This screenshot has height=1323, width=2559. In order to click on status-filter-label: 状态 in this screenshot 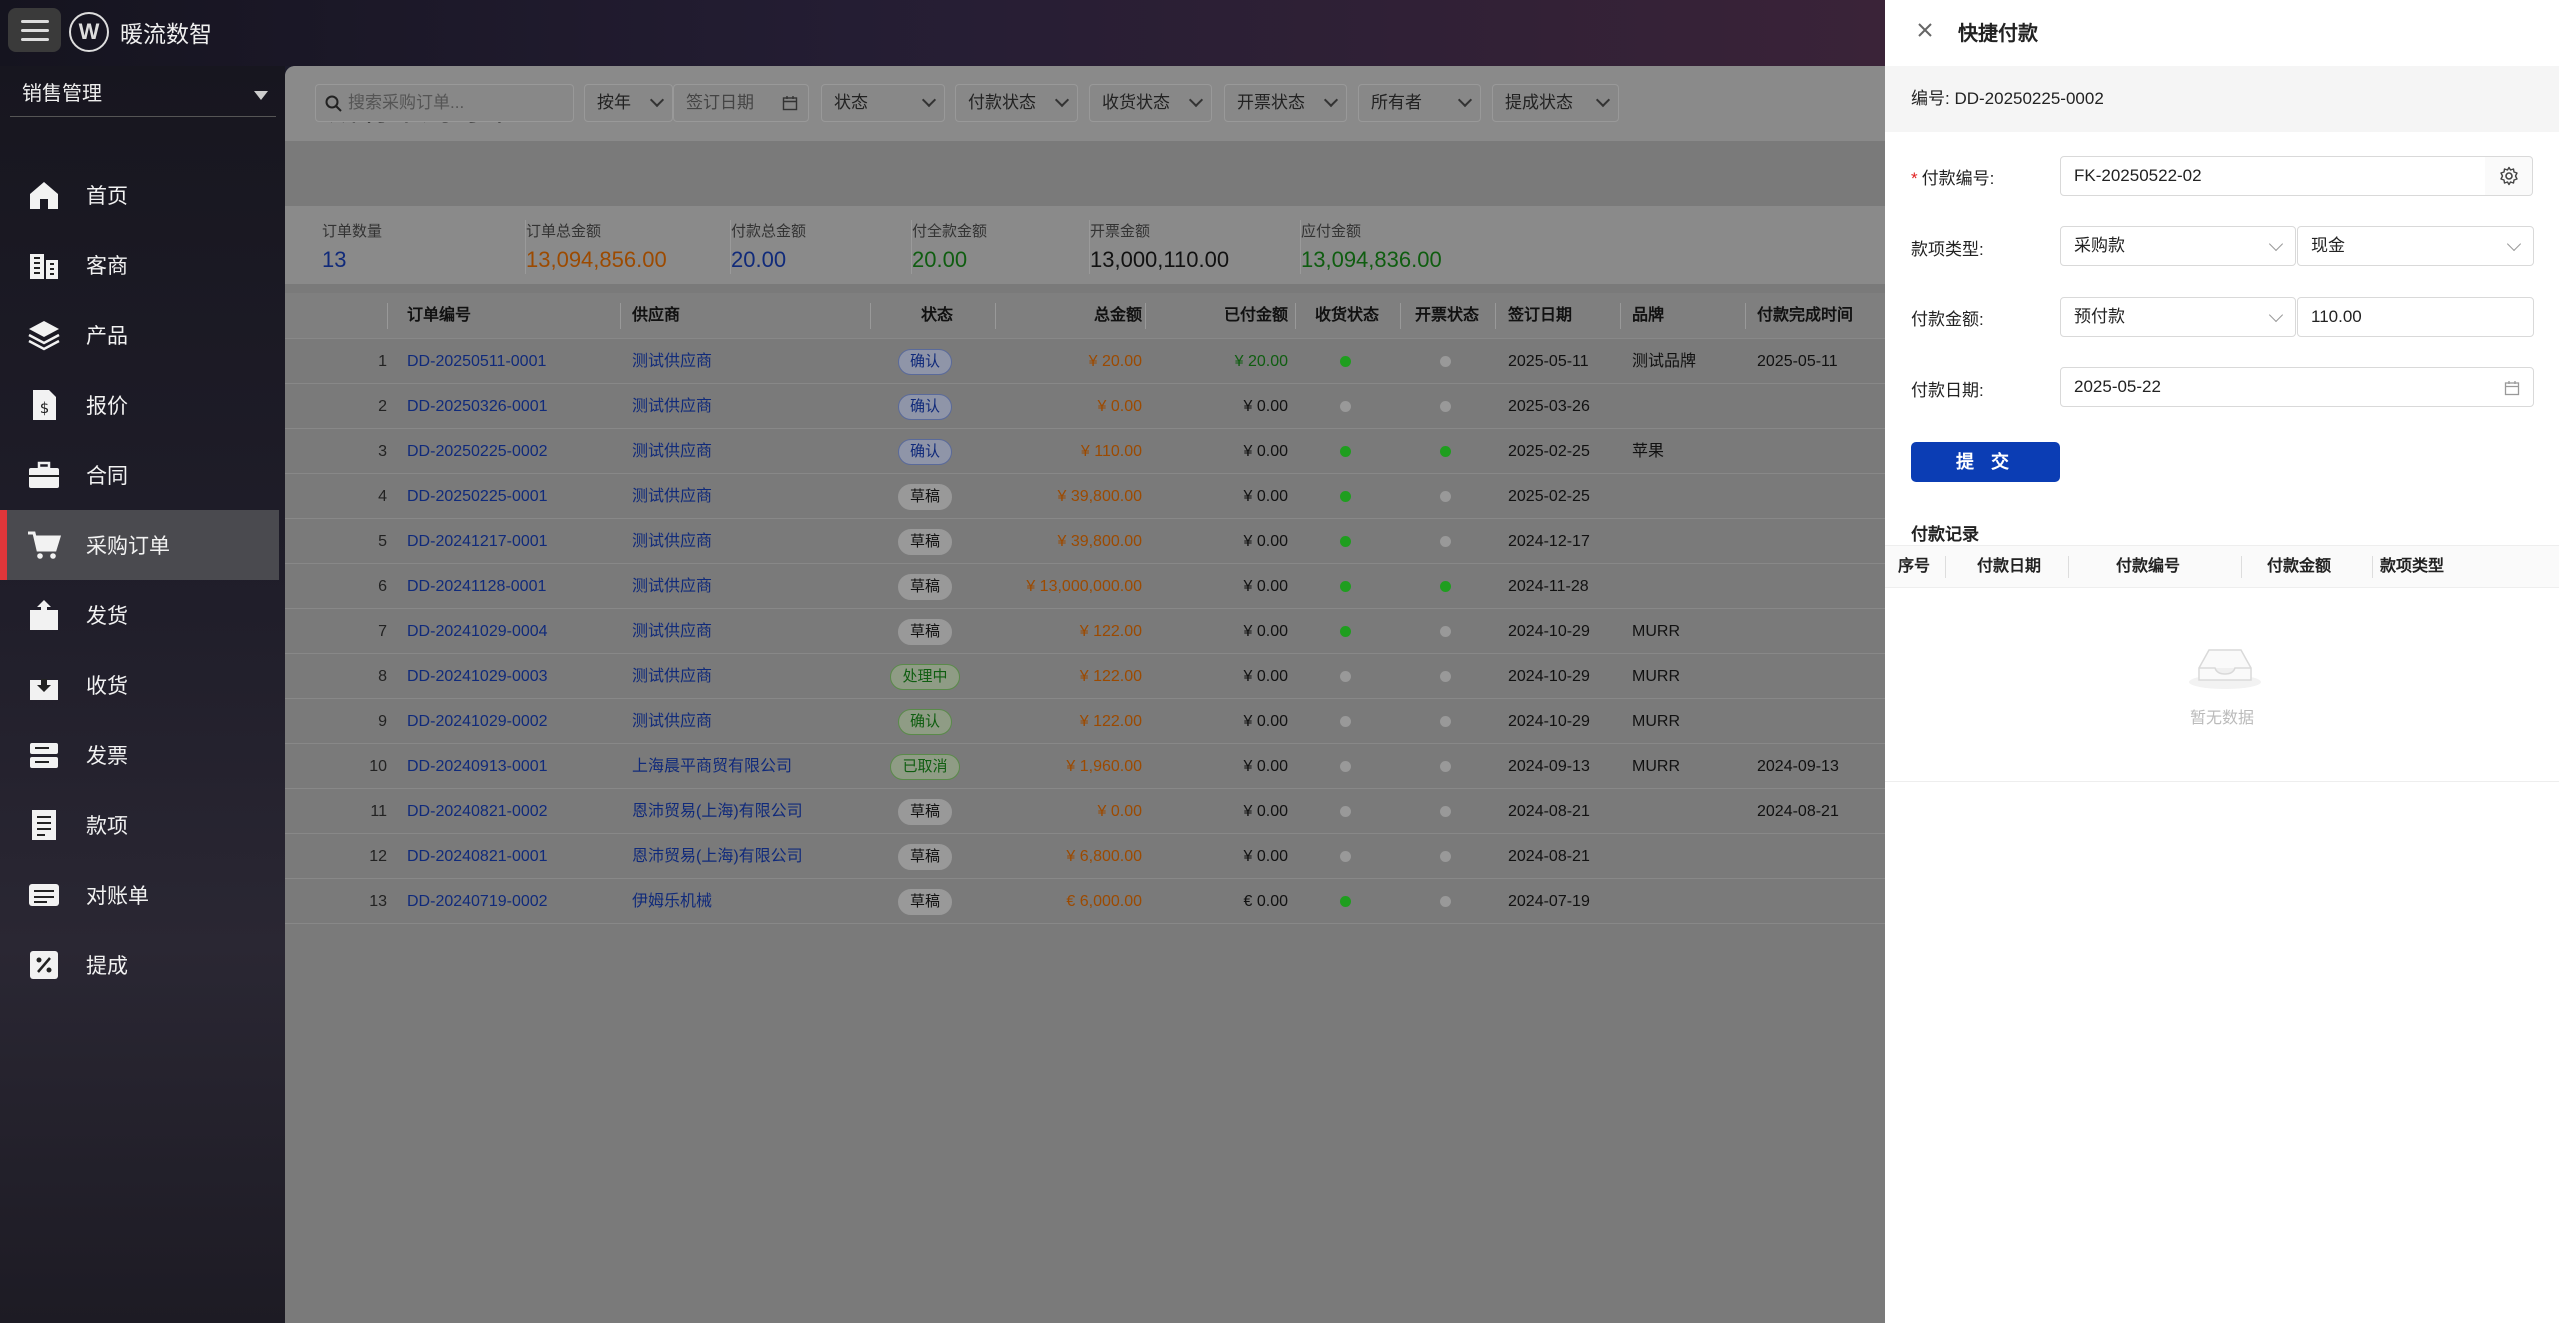, I will do `click(851, 102)`.